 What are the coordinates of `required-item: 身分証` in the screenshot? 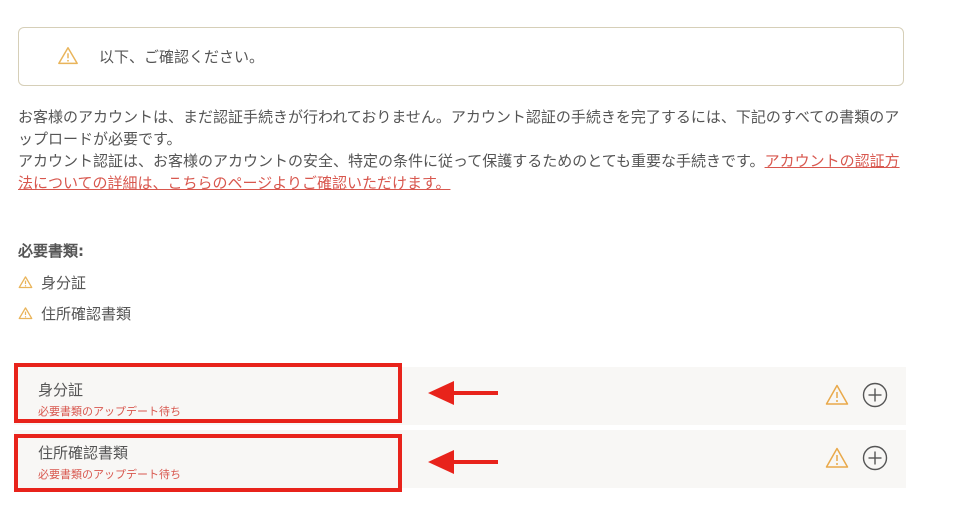 It's located at (52, 282).